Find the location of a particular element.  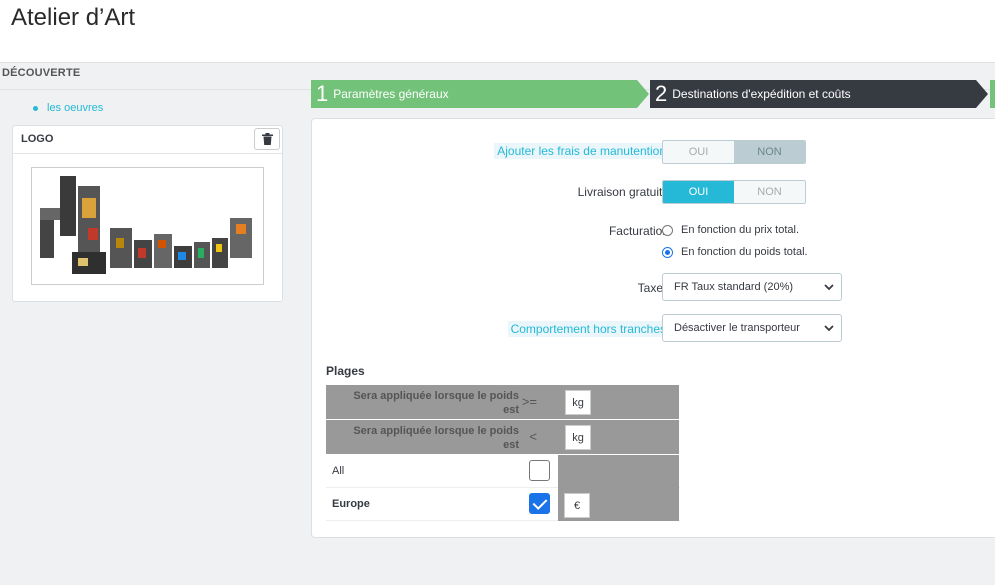

zone-name: All is located at coordinates (338, 471).